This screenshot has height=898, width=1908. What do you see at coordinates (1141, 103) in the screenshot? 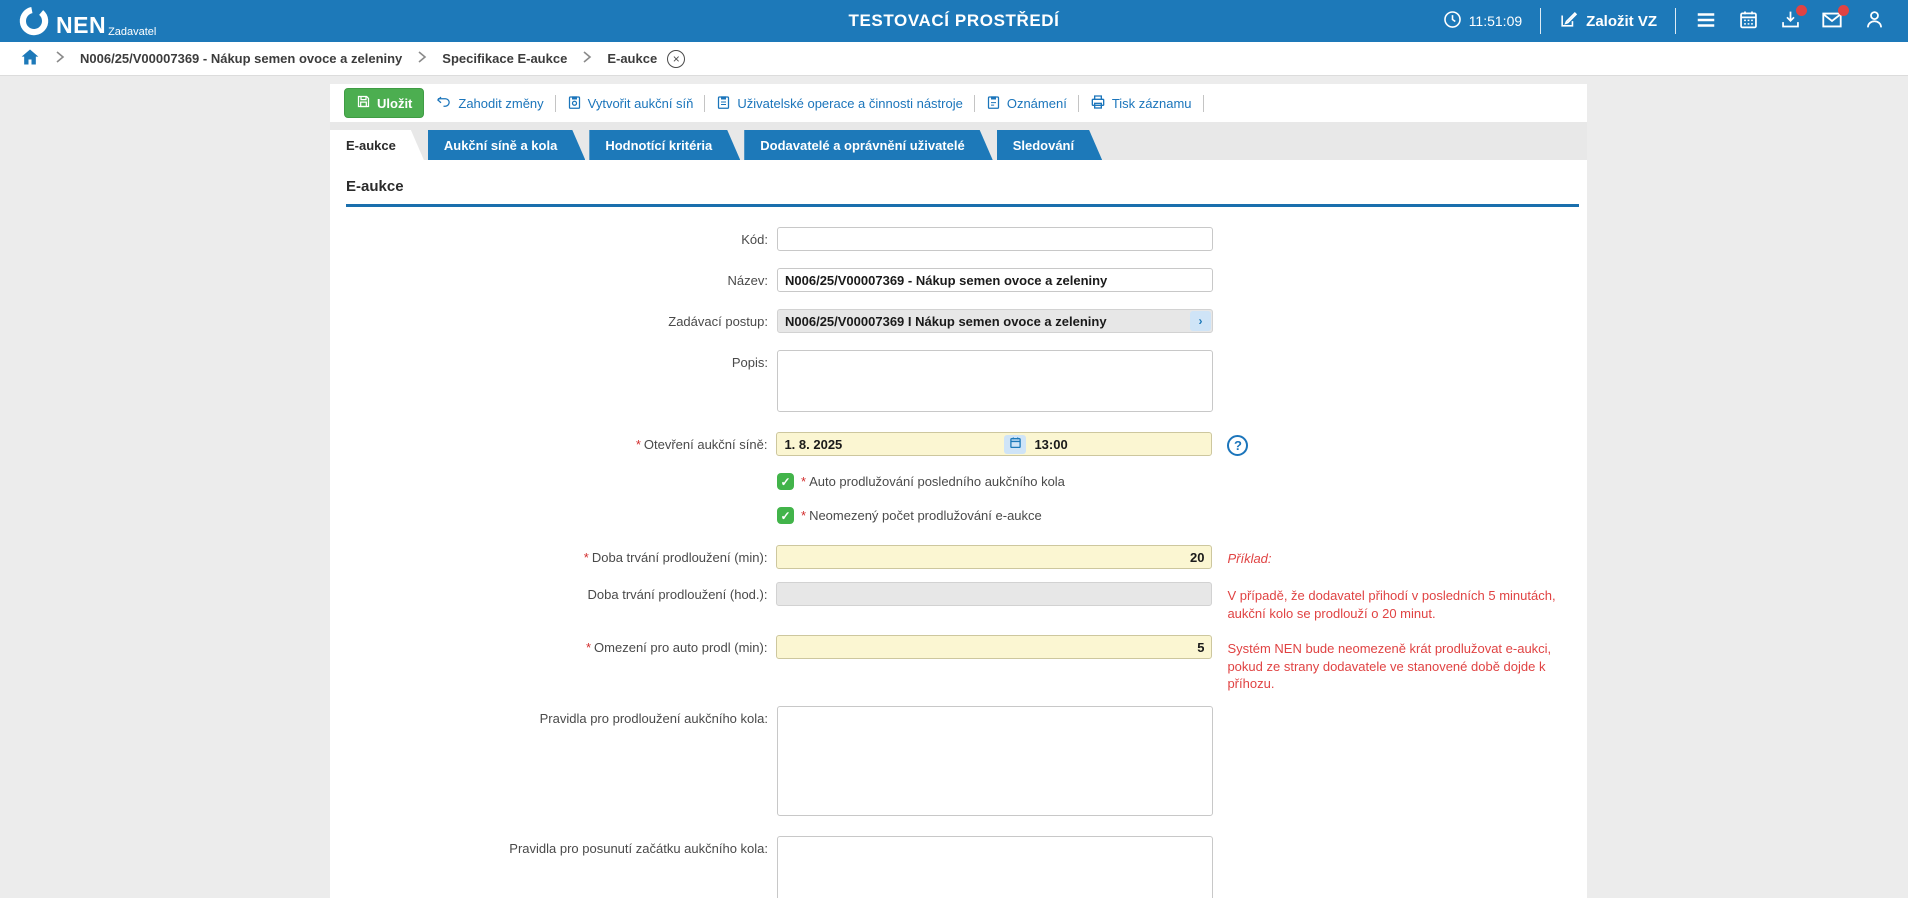
I see `print-record-button: Tisk záznamu` at bounding box center [1141, 103].